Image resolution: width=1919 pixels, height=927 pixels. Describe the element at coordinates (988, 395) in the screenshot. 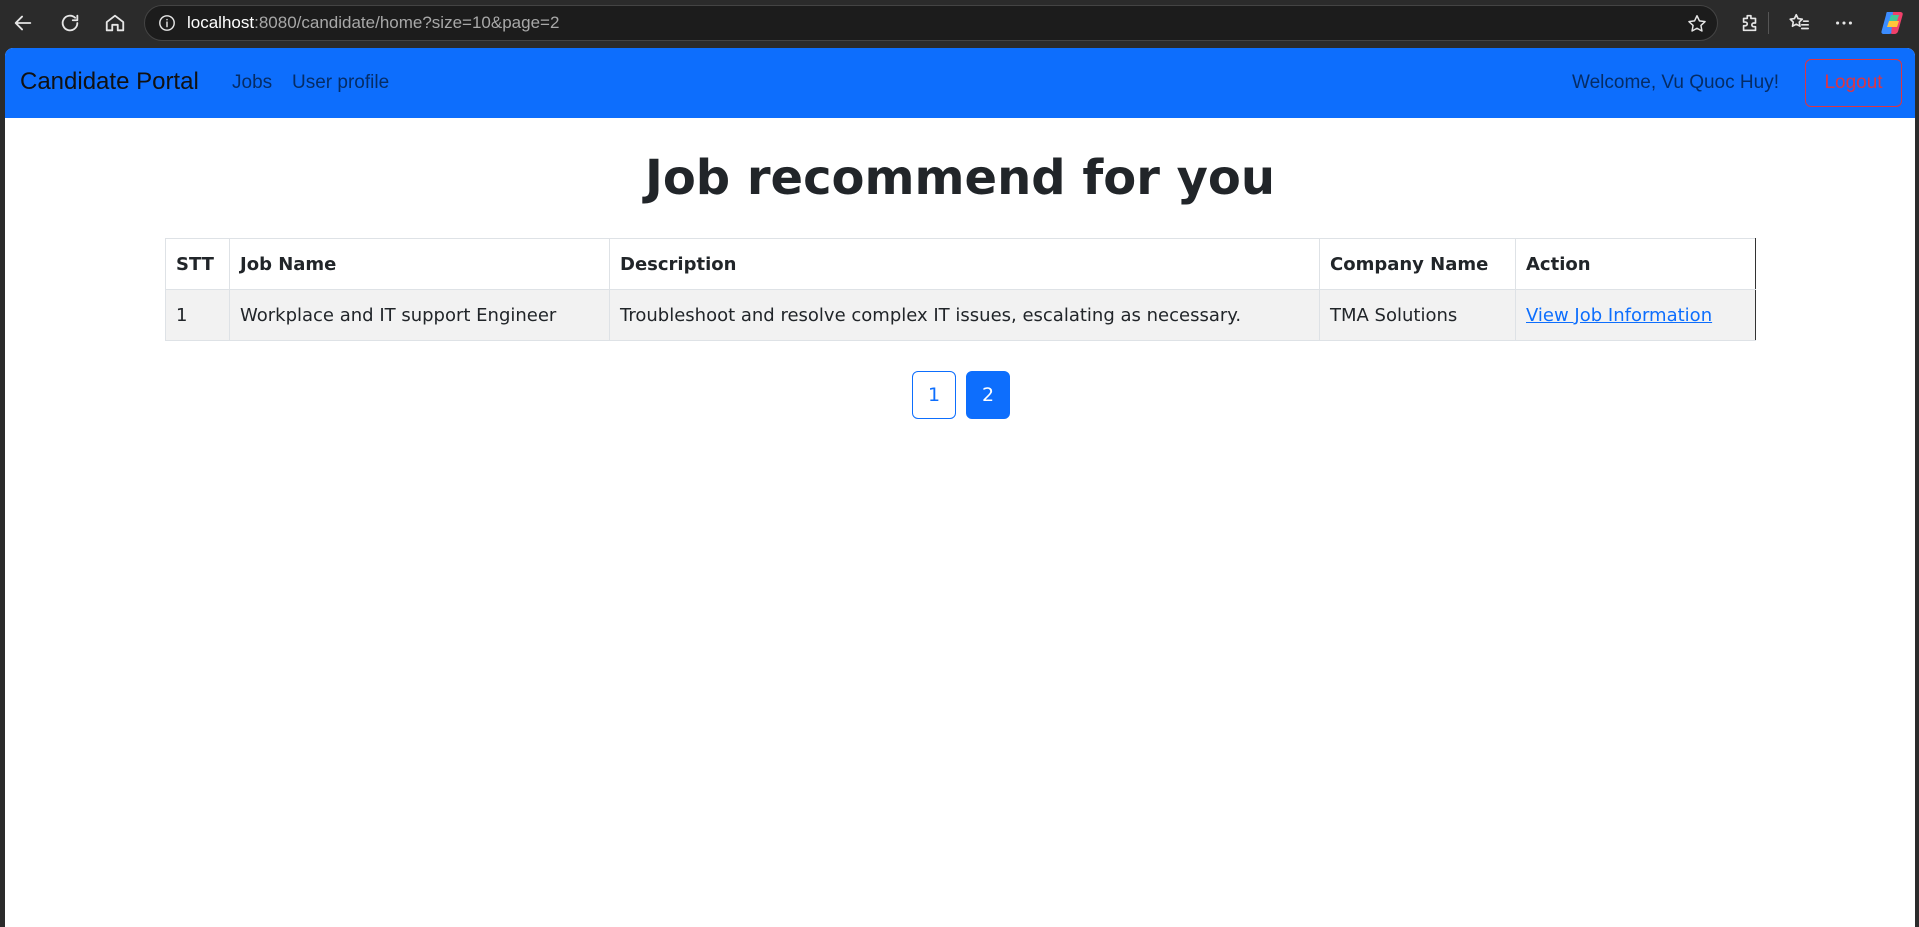

I see `page-button-2: 2` at that location.